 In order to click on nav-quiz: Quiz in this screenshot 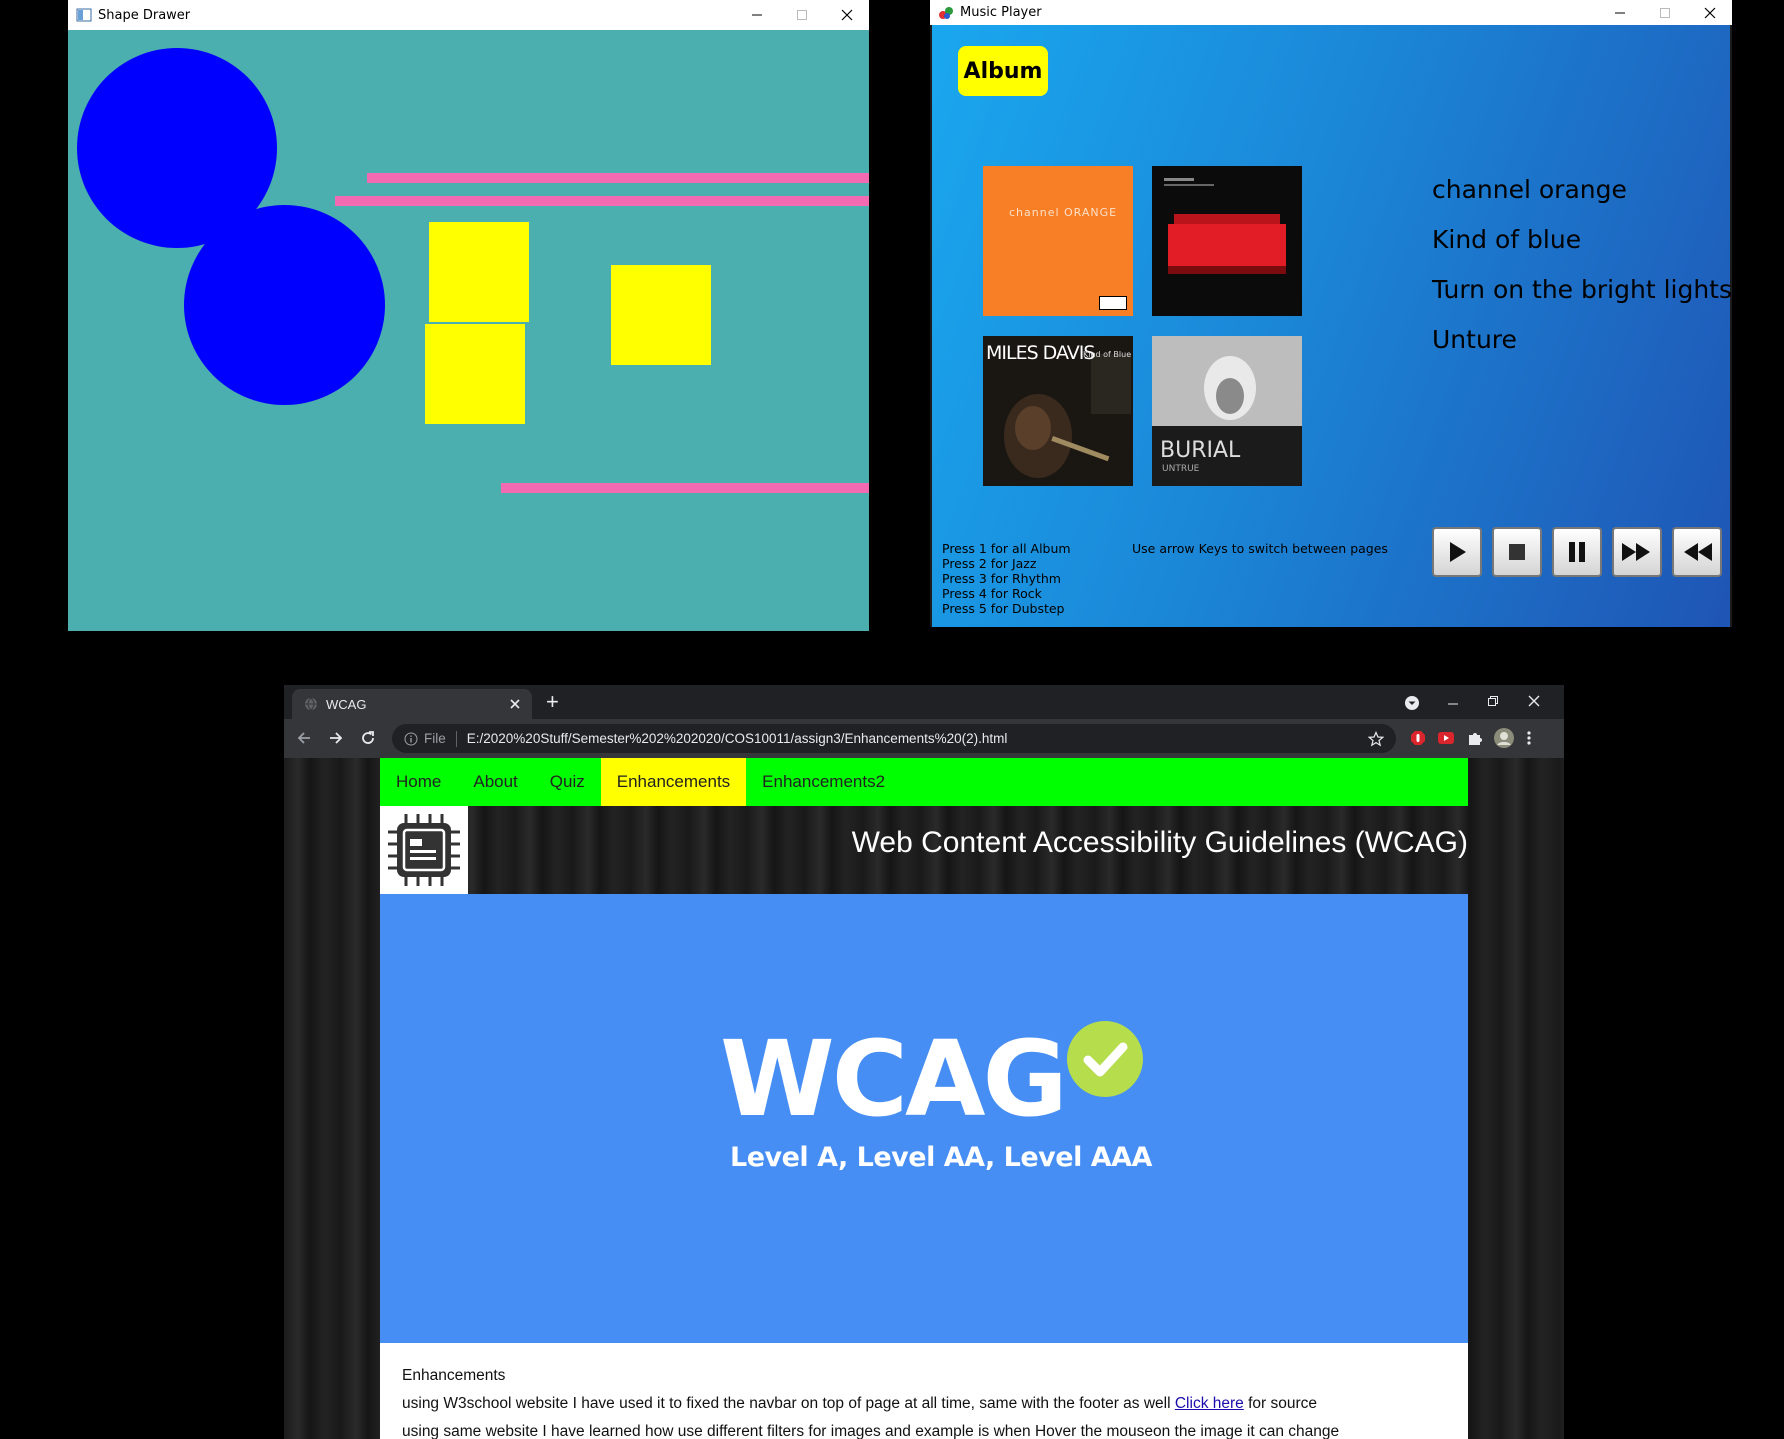, I will do `click(567, 782)`.